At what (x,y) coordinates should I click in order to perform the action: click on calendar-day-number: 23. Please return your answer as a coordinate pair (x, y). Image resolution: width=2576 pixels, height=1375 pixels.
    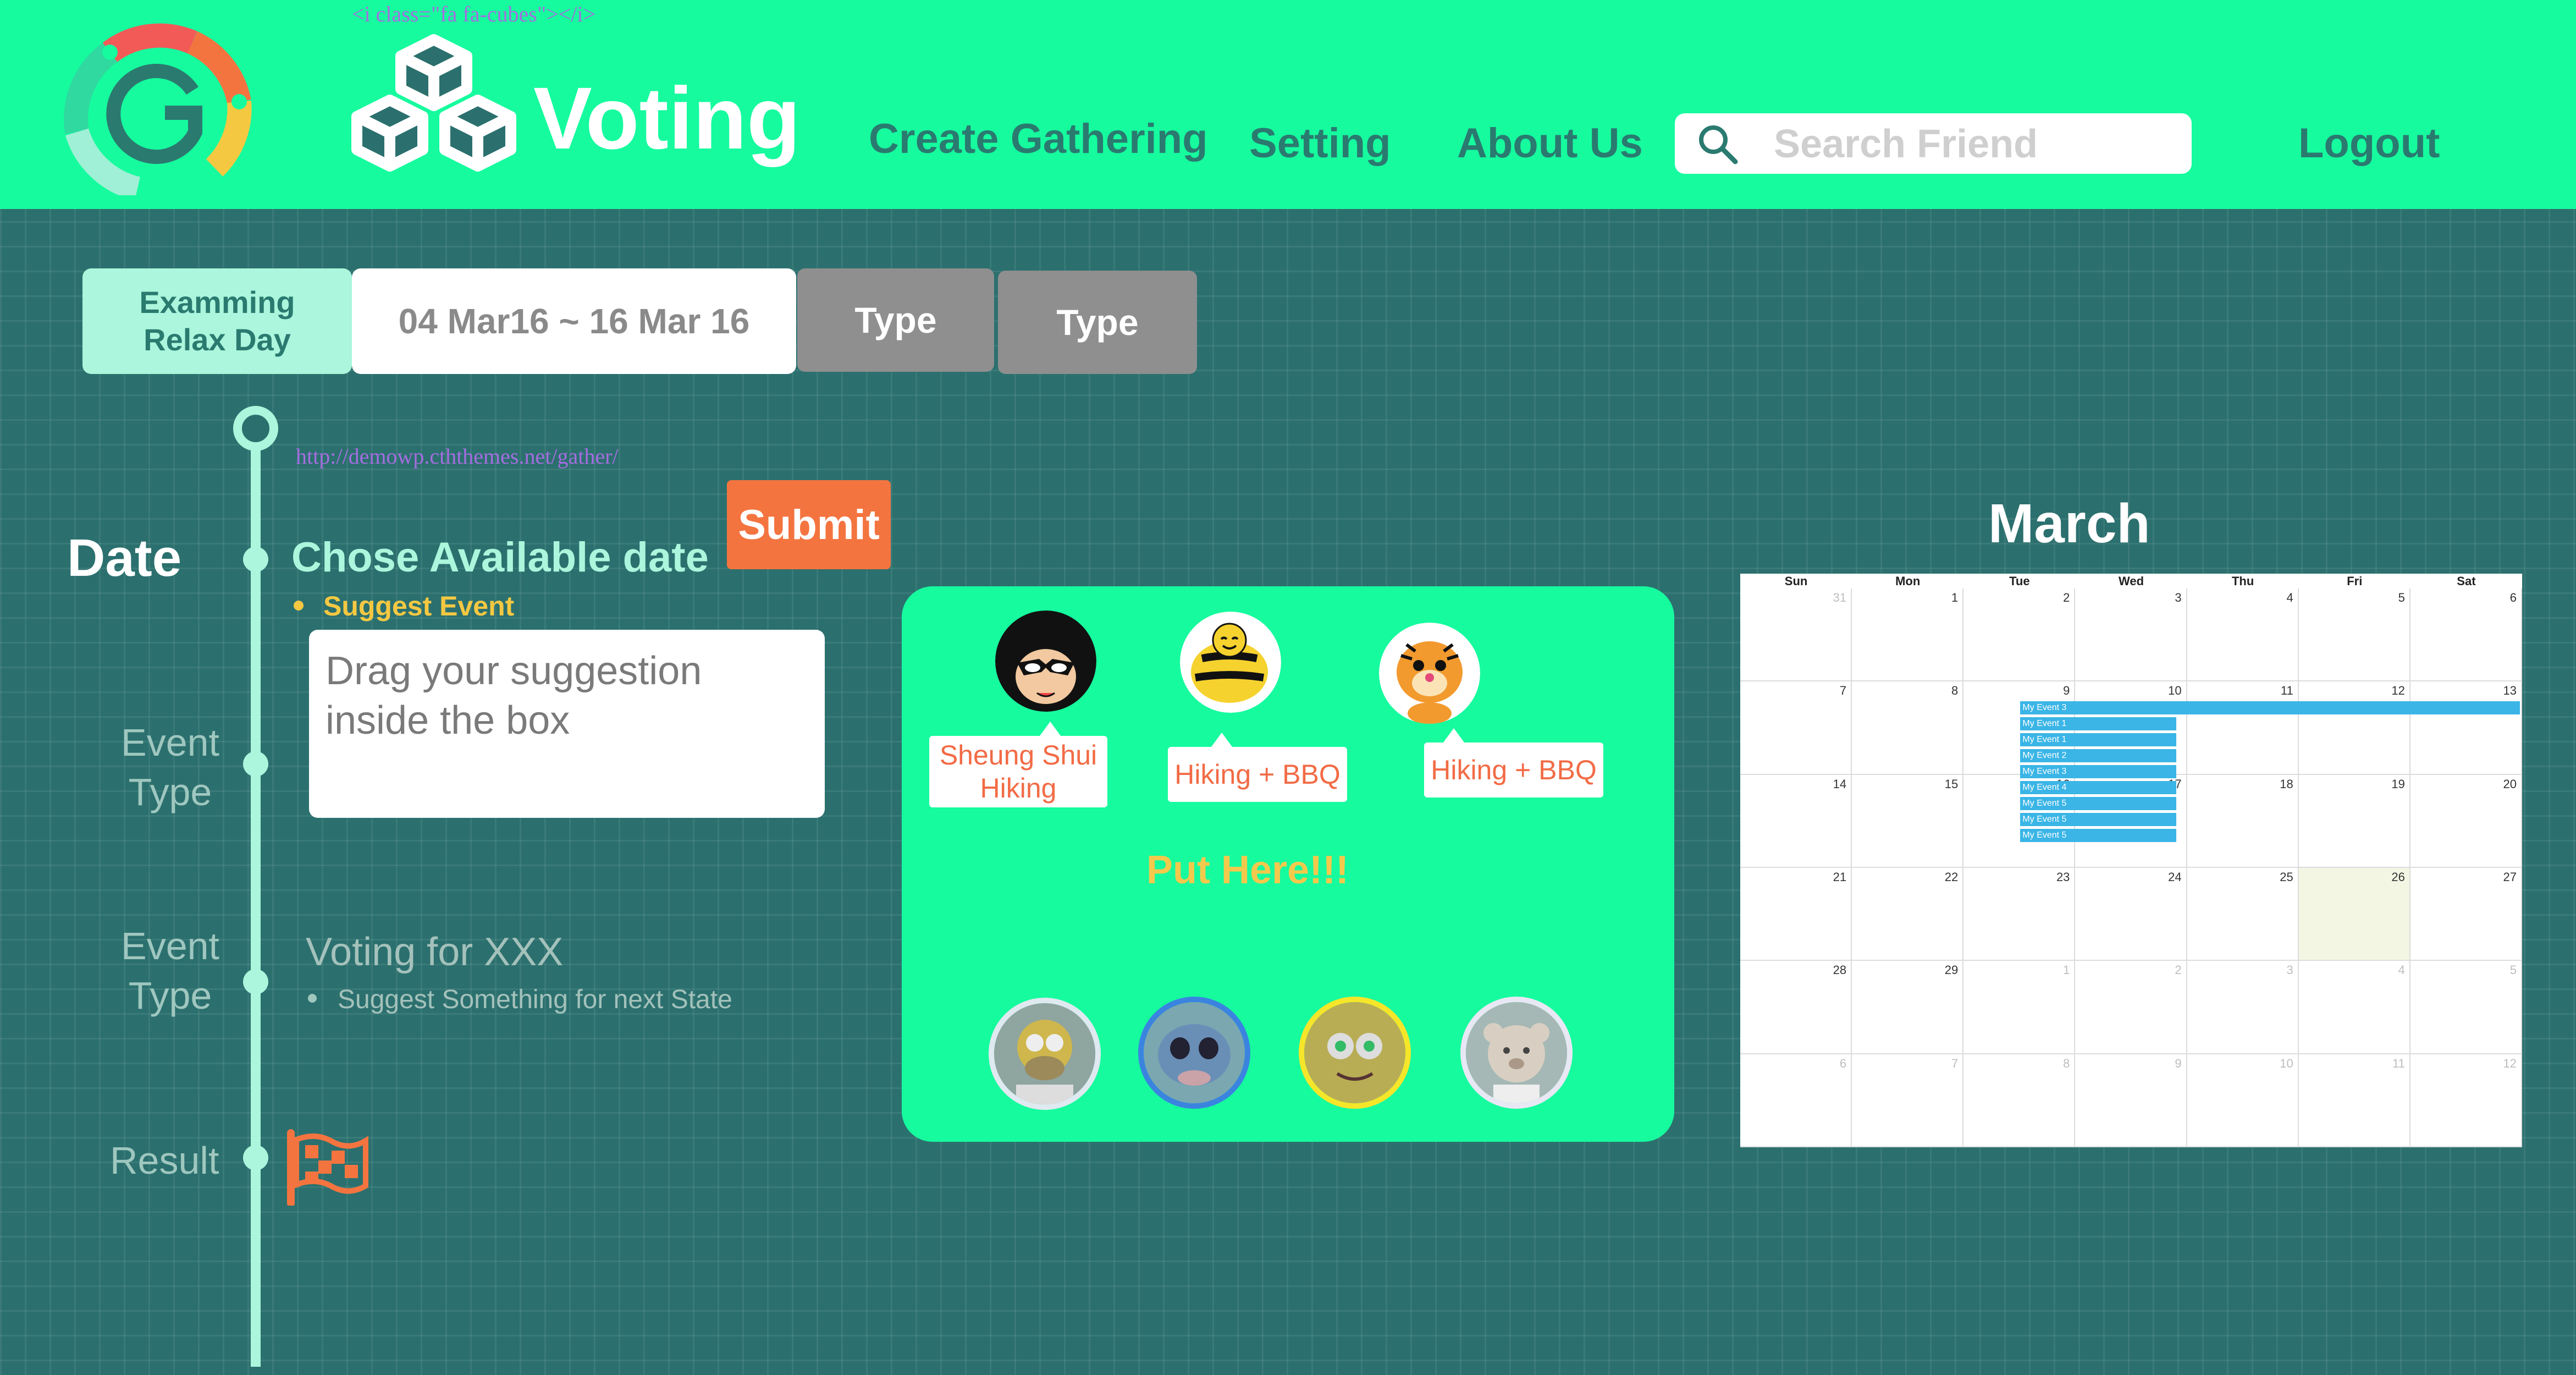
    Looking at the image, I should click on (2063, 877).